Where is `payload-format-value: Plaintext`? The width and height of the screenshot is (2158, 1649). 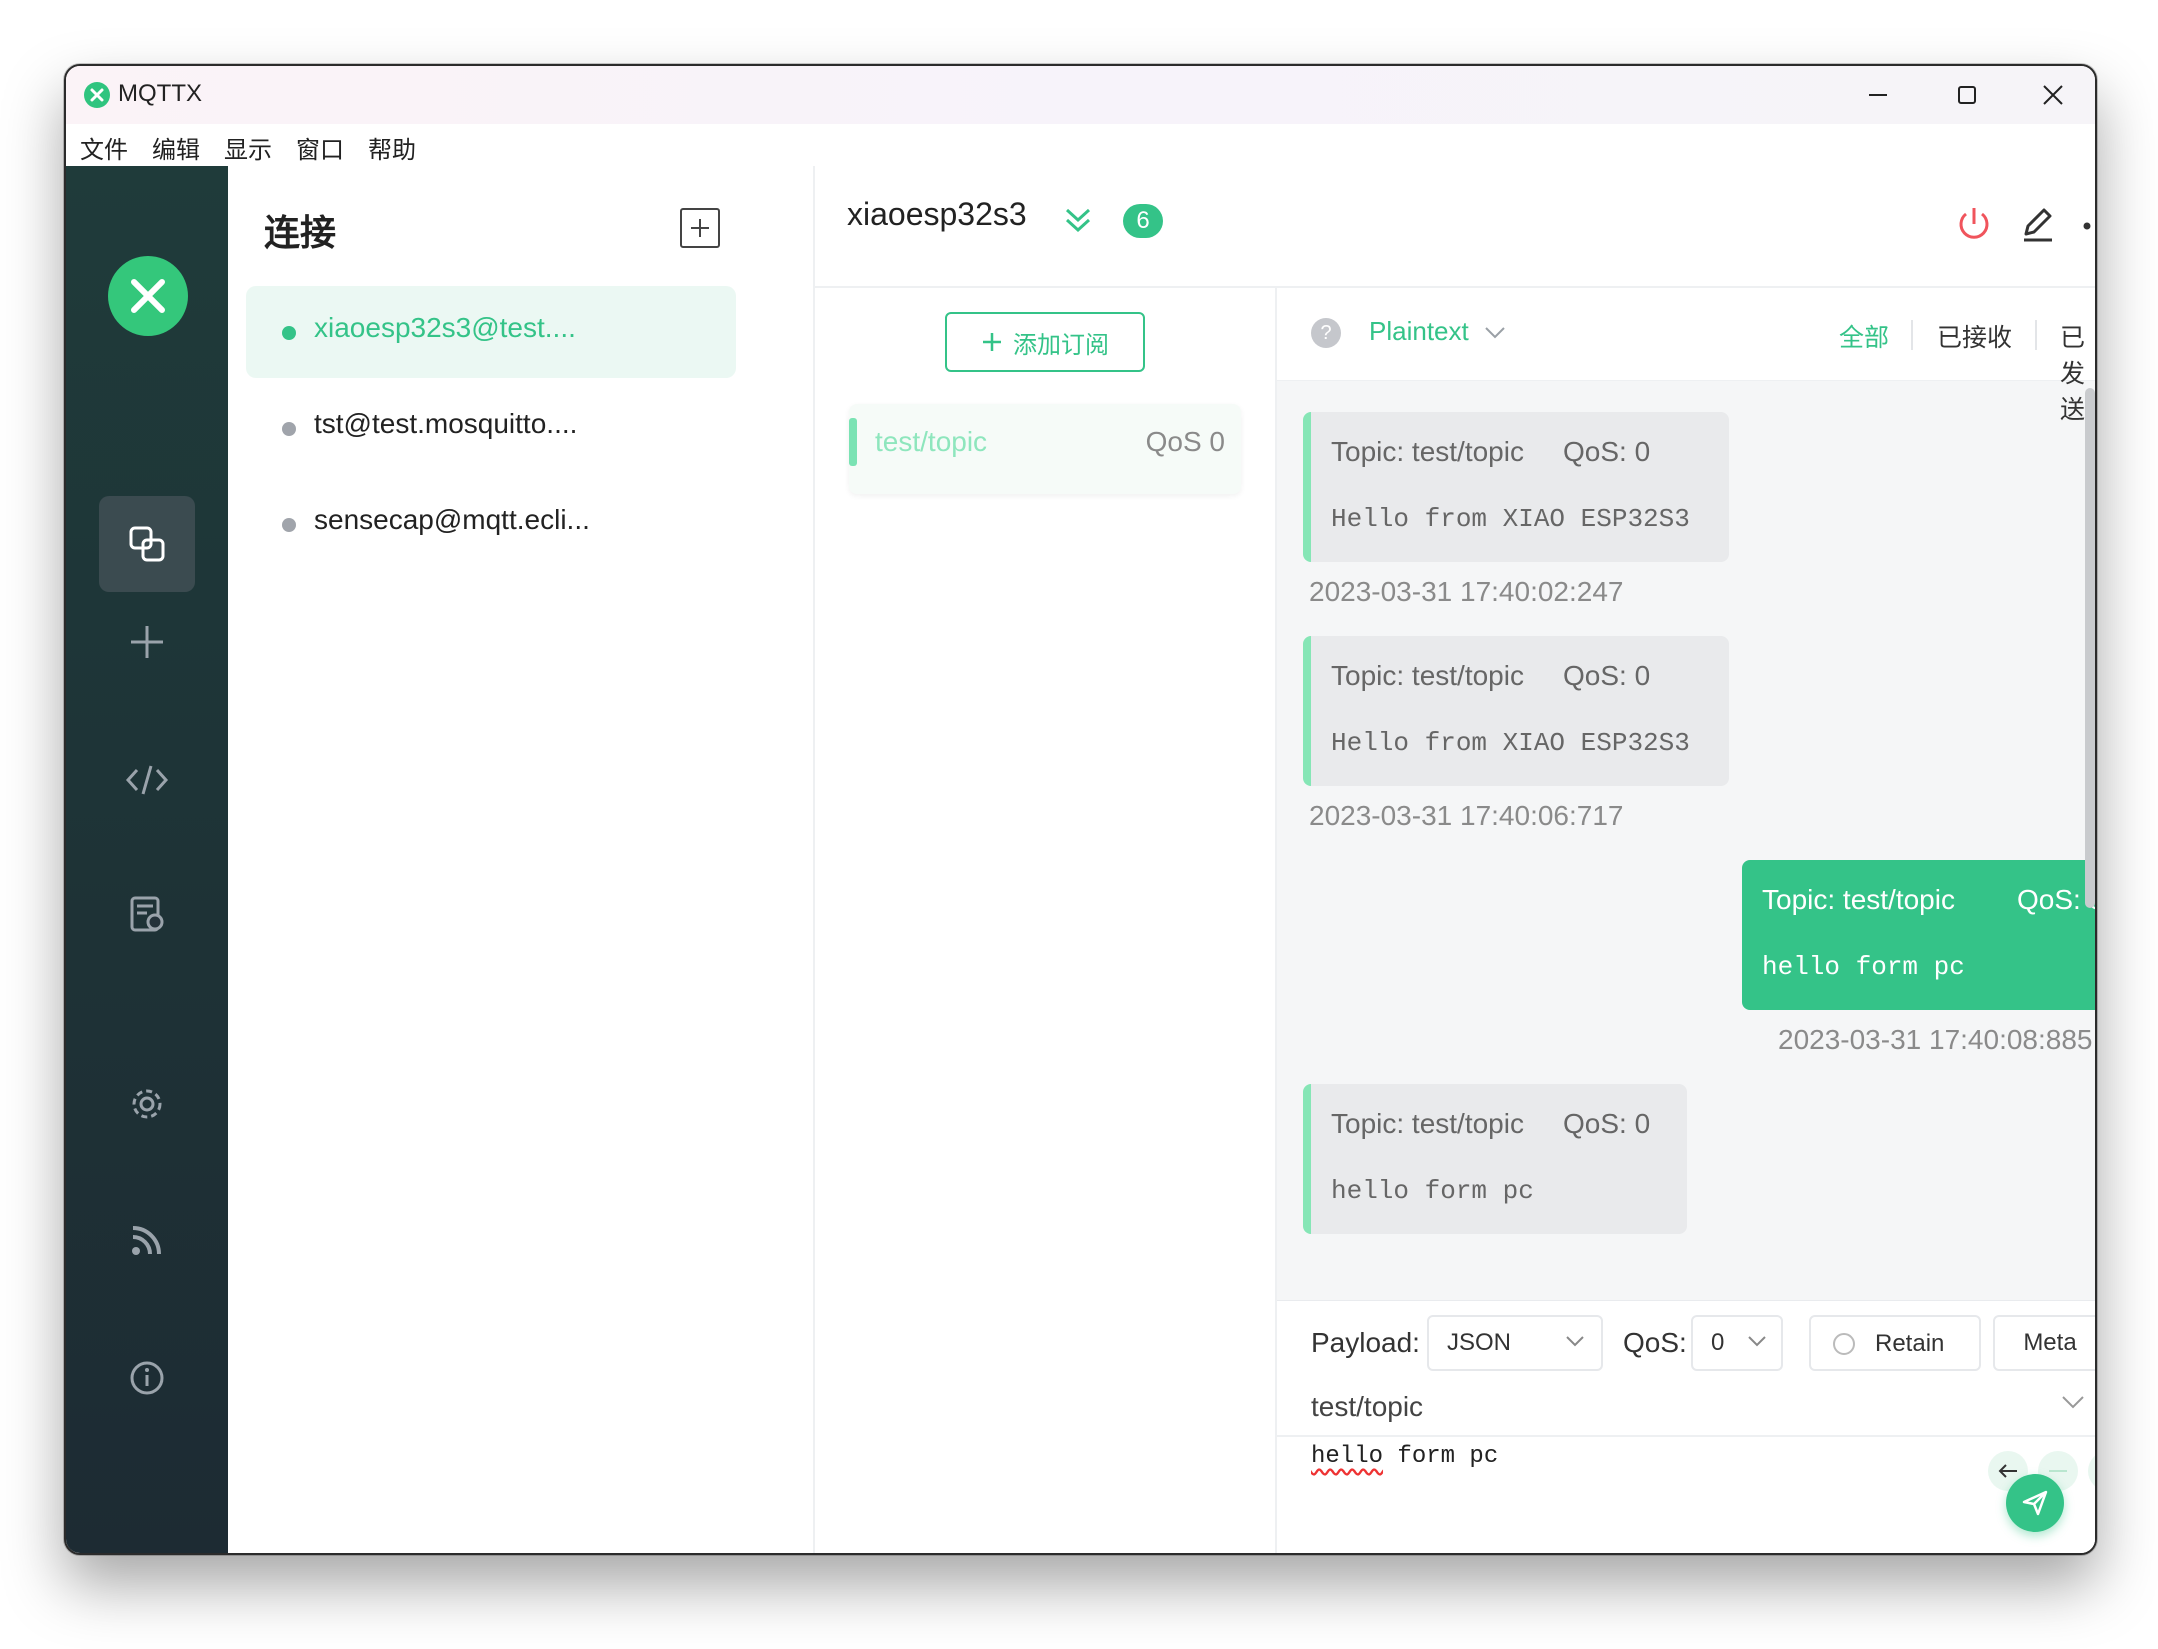 payload-format-value: Plaintext is located at coordinates (1419, 331).